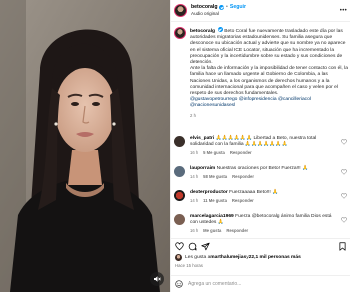  I want to click on post-header: betocoralg • Seguir Audio original •••, so click(260, 11).